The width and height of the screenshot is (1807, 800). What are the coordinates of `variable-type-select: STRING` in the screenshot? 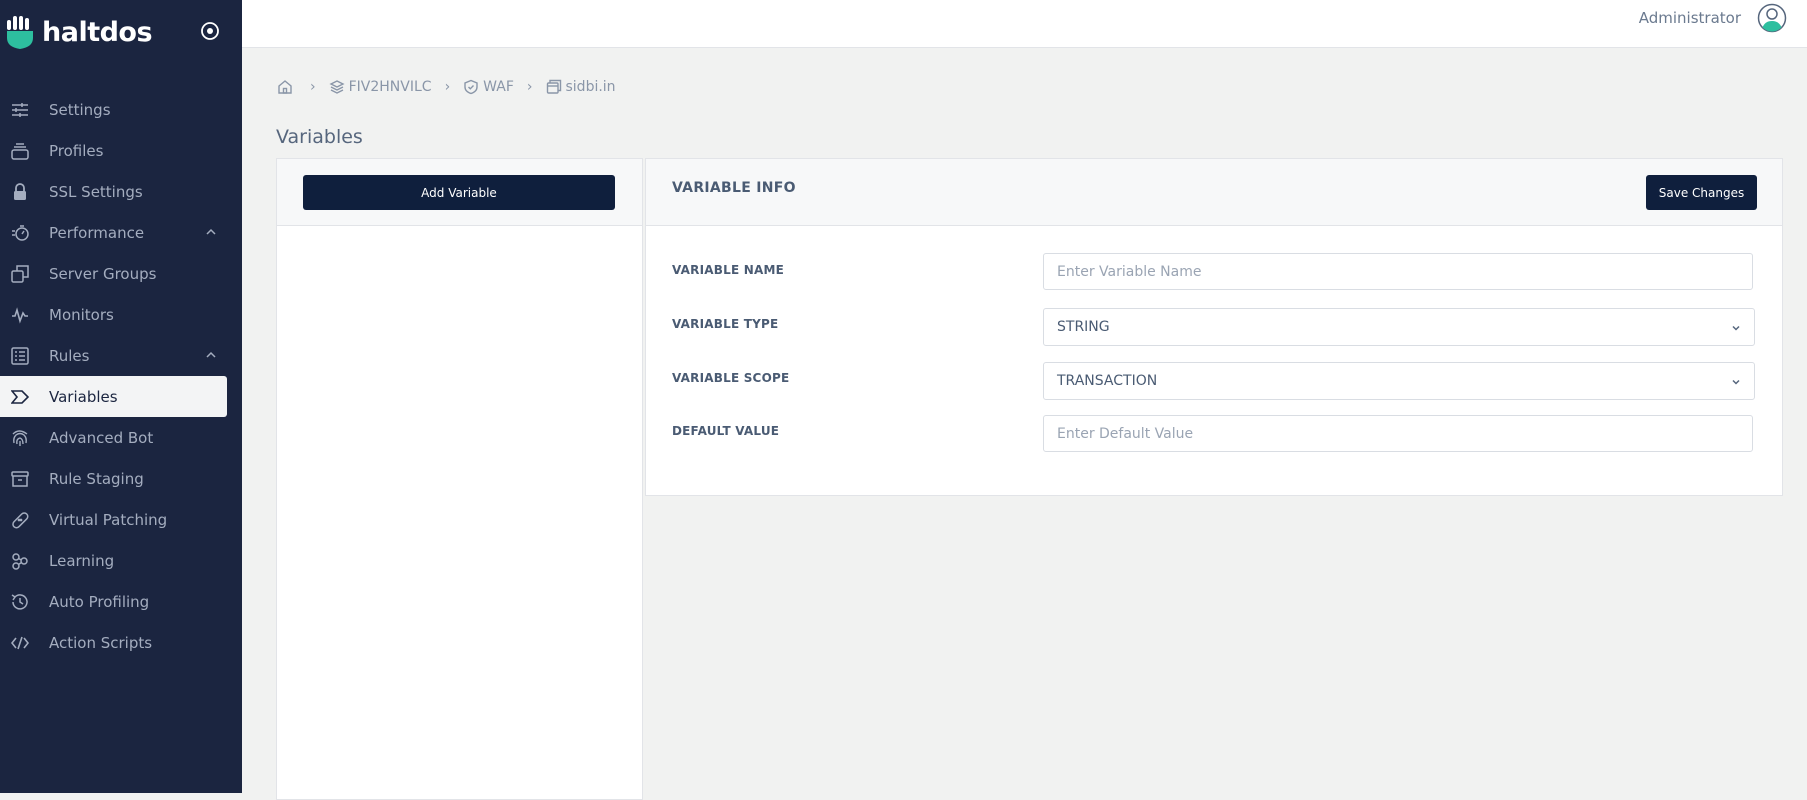 It's located at (1399, 327).